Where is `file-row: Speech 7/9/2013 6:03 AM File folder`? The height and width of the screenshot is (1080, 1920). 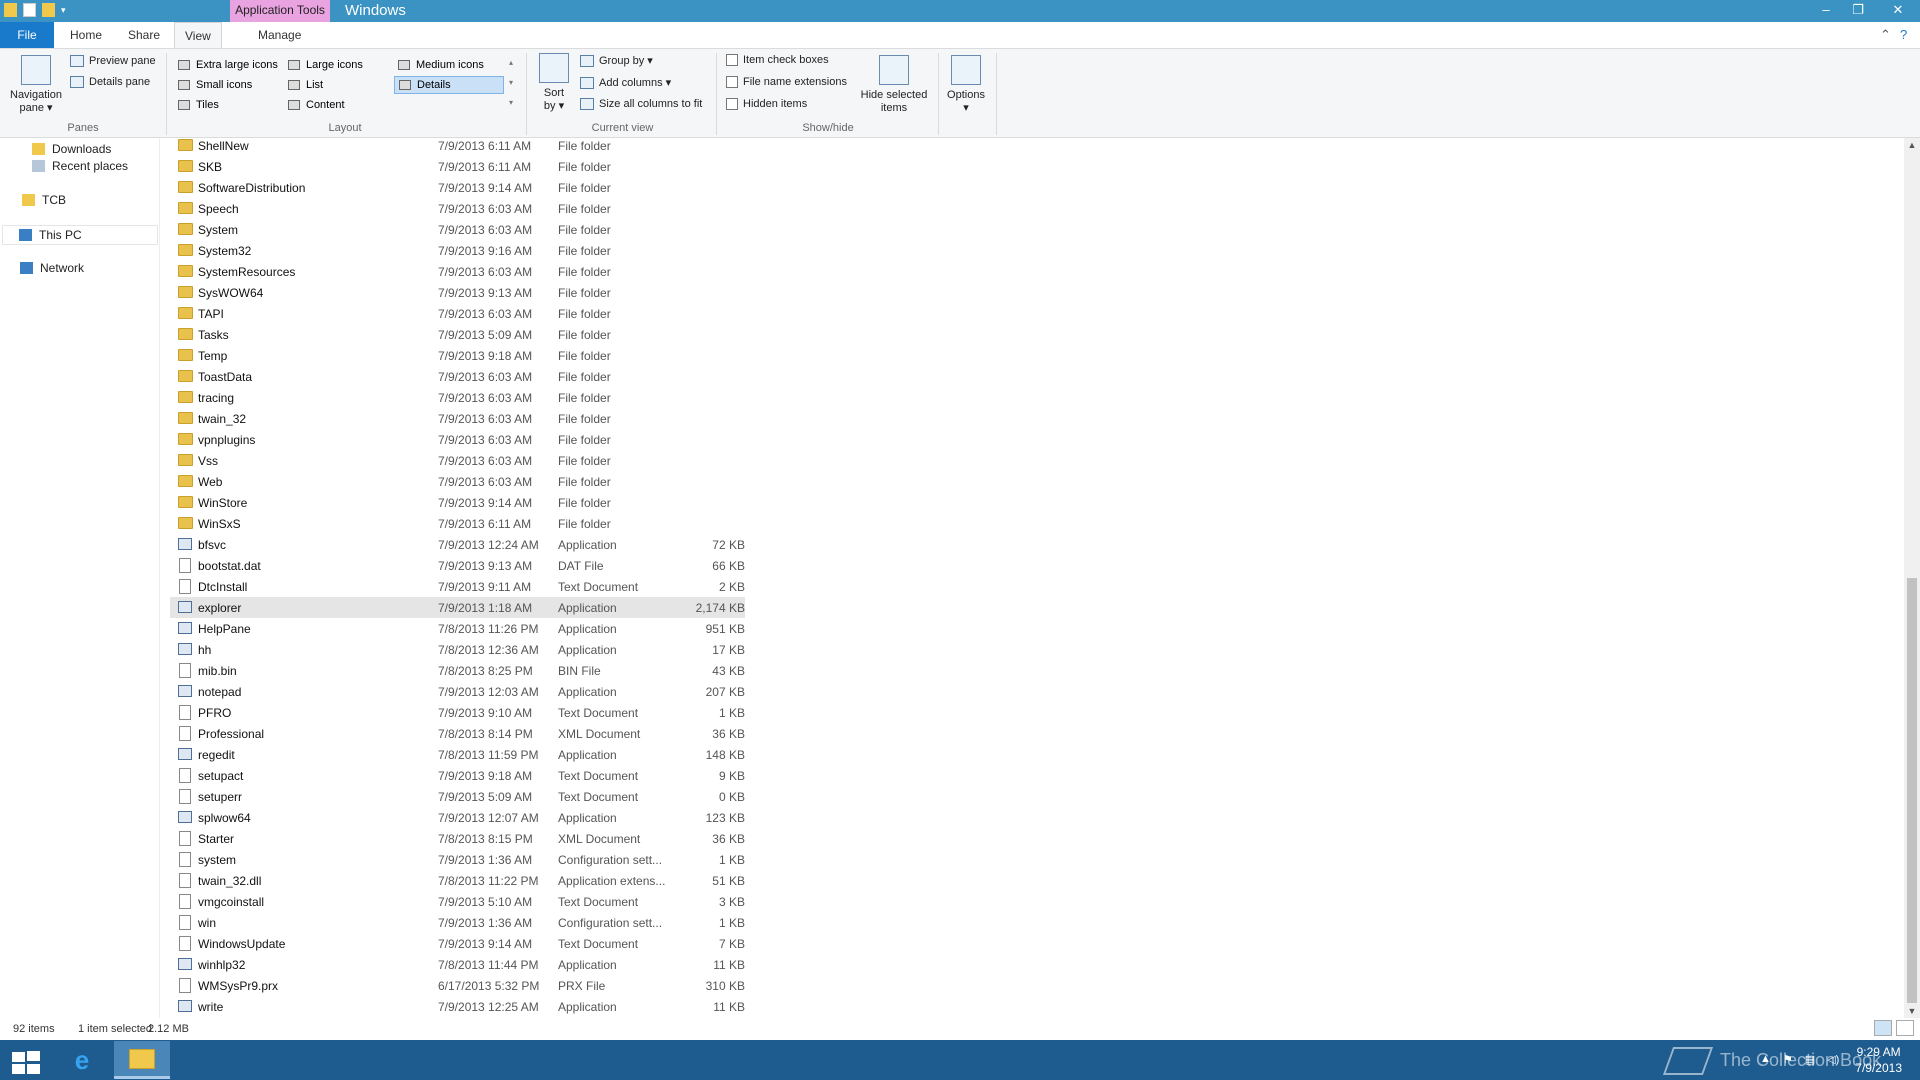
file-row: Speech 7/9/2013 6:03 AM File folder is located at coordinates (457, 208).